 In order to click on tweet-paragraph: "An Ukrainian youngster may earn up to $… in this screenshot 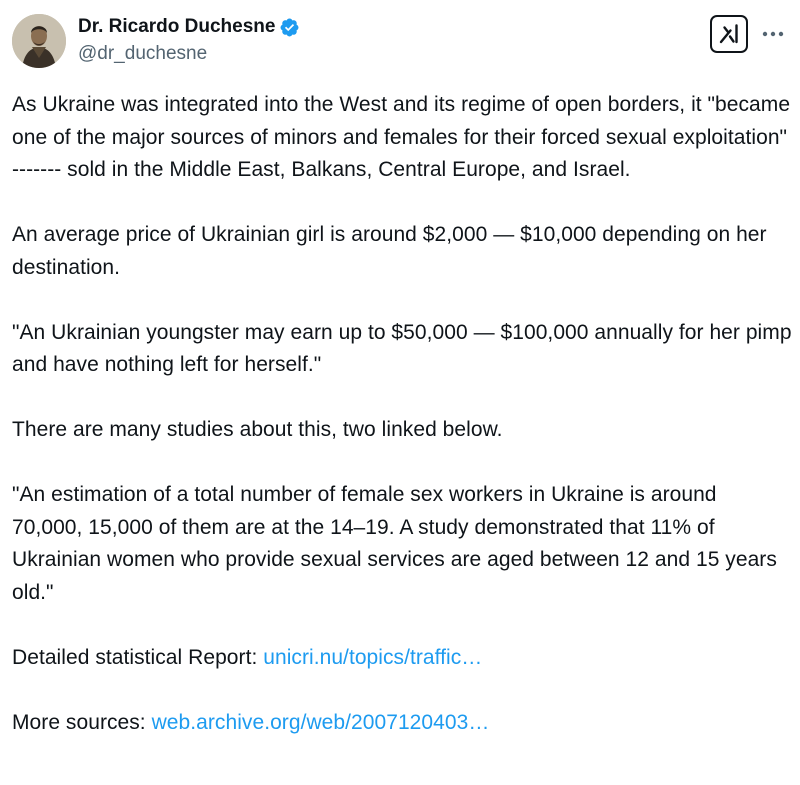, I will do `click(405, 348)`.